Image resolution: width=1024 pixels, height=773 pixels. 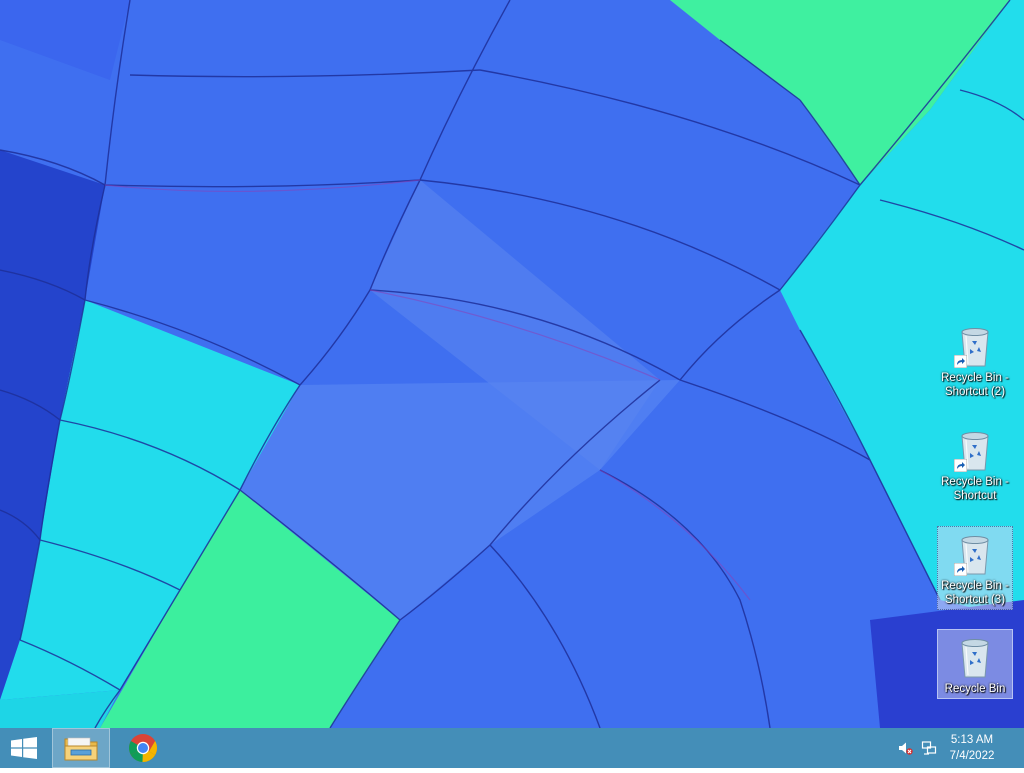 I want to click on start-button, so click(x=24, y=748).